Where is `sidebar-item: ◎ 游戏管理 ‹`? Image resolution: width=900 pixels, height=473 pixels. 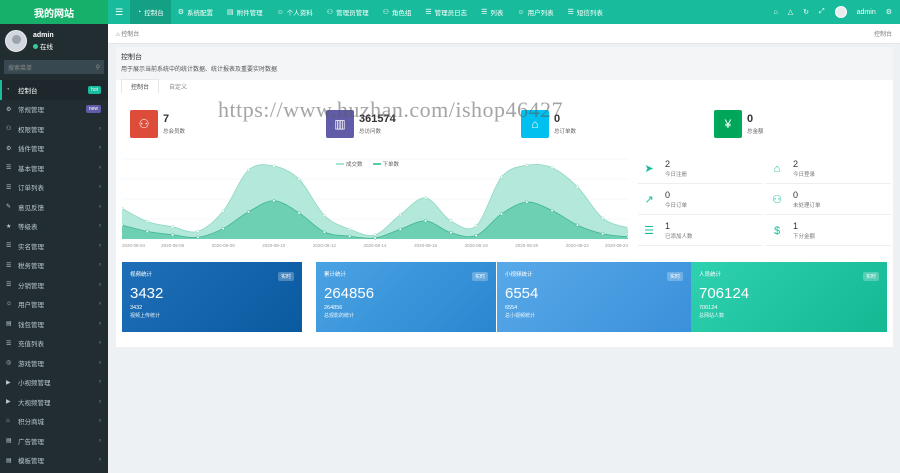
sidebar-item: ◎ 游戏管理 ‹ is located at coordinates (54, 363).